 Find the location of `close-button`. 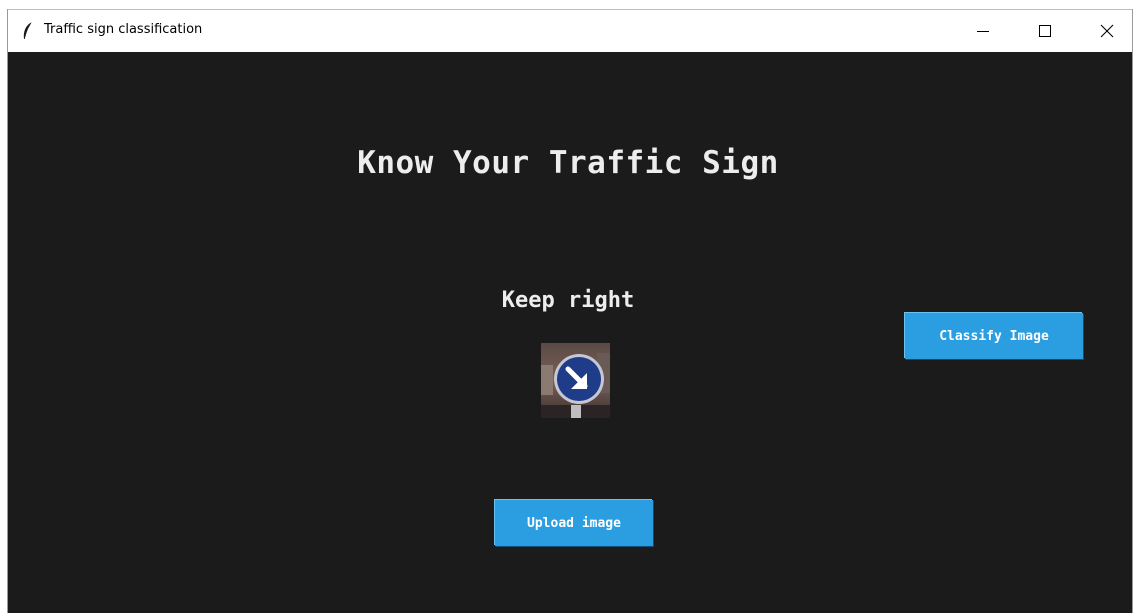

close-button is located at coordinates (1107, 31).